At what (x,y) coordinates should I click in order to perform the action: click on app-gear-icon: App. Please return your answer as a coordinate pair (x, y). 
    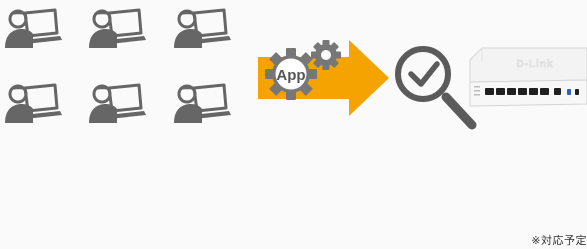
    Looking at the image, I should click on (291, 74).